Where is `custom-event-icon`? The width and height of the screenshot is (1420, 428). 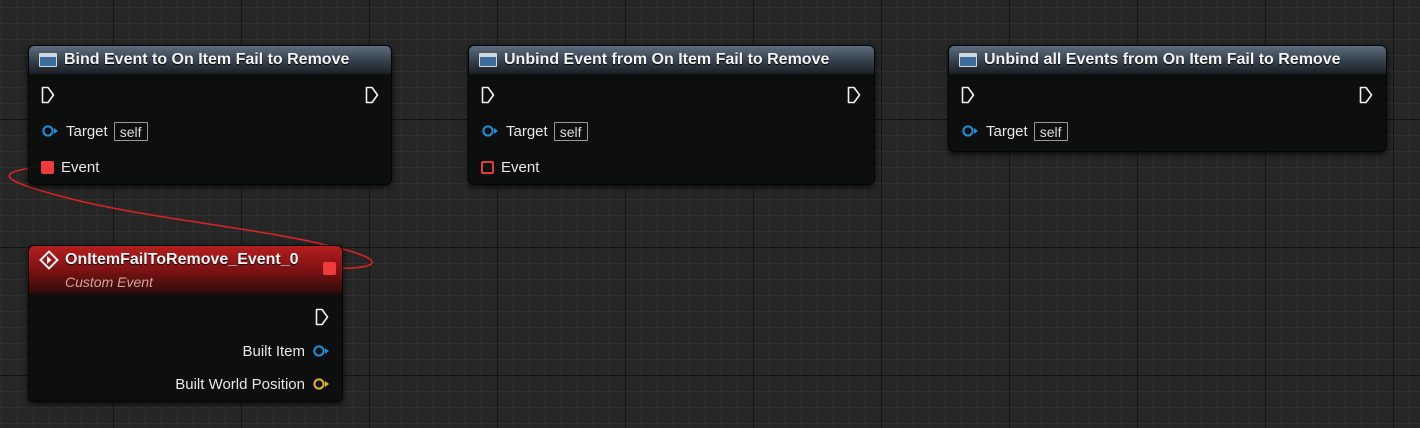
custom-event-icon is located at coordinates (49, 260).